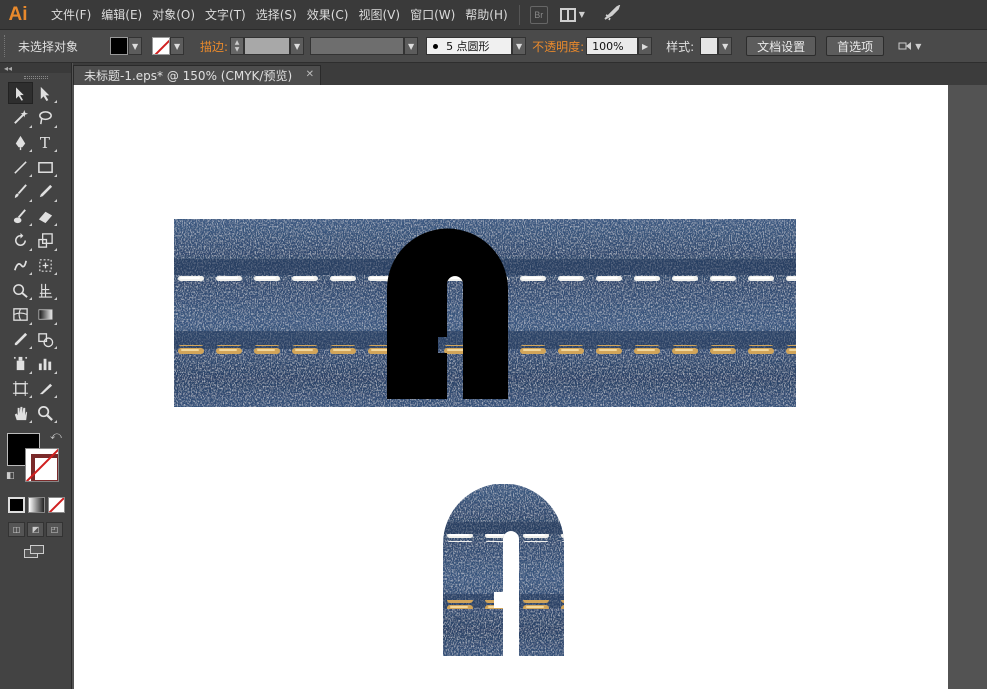 The width and height of the screenshot is (987, 689). What do you see at coordinates (35, 530) in the screenshot?
I see `draw-behind-icon: ◩` at bounding box center [35, 530].